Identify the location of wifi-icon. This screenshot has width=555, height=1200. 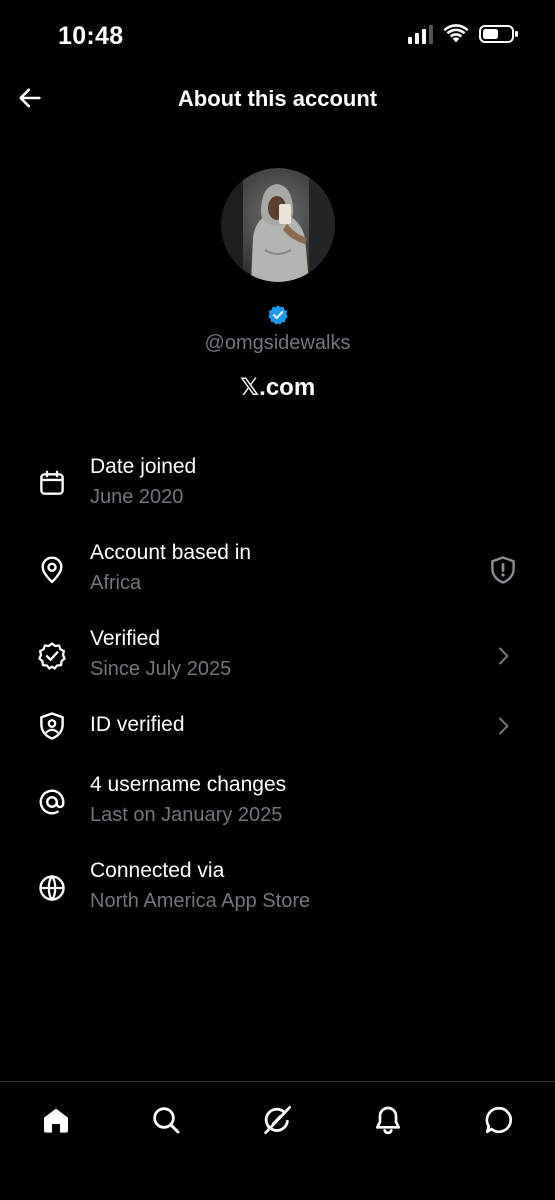
(456, 33).